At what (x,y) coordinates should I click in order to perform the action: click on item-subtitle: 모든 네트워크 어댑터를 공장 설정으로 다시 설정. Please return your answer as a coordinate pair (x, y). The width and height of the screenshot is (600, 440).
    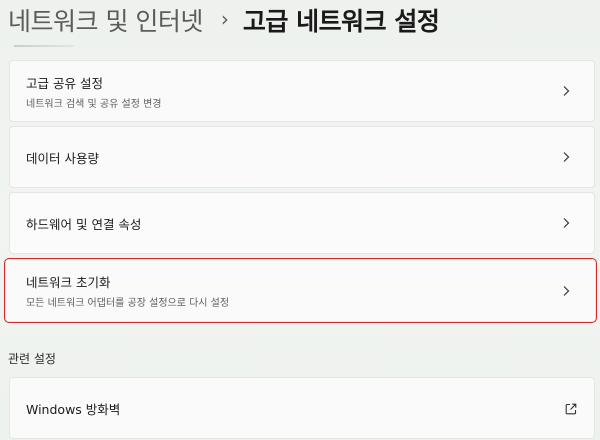
    Looking at the image, I should click on (128, 303).